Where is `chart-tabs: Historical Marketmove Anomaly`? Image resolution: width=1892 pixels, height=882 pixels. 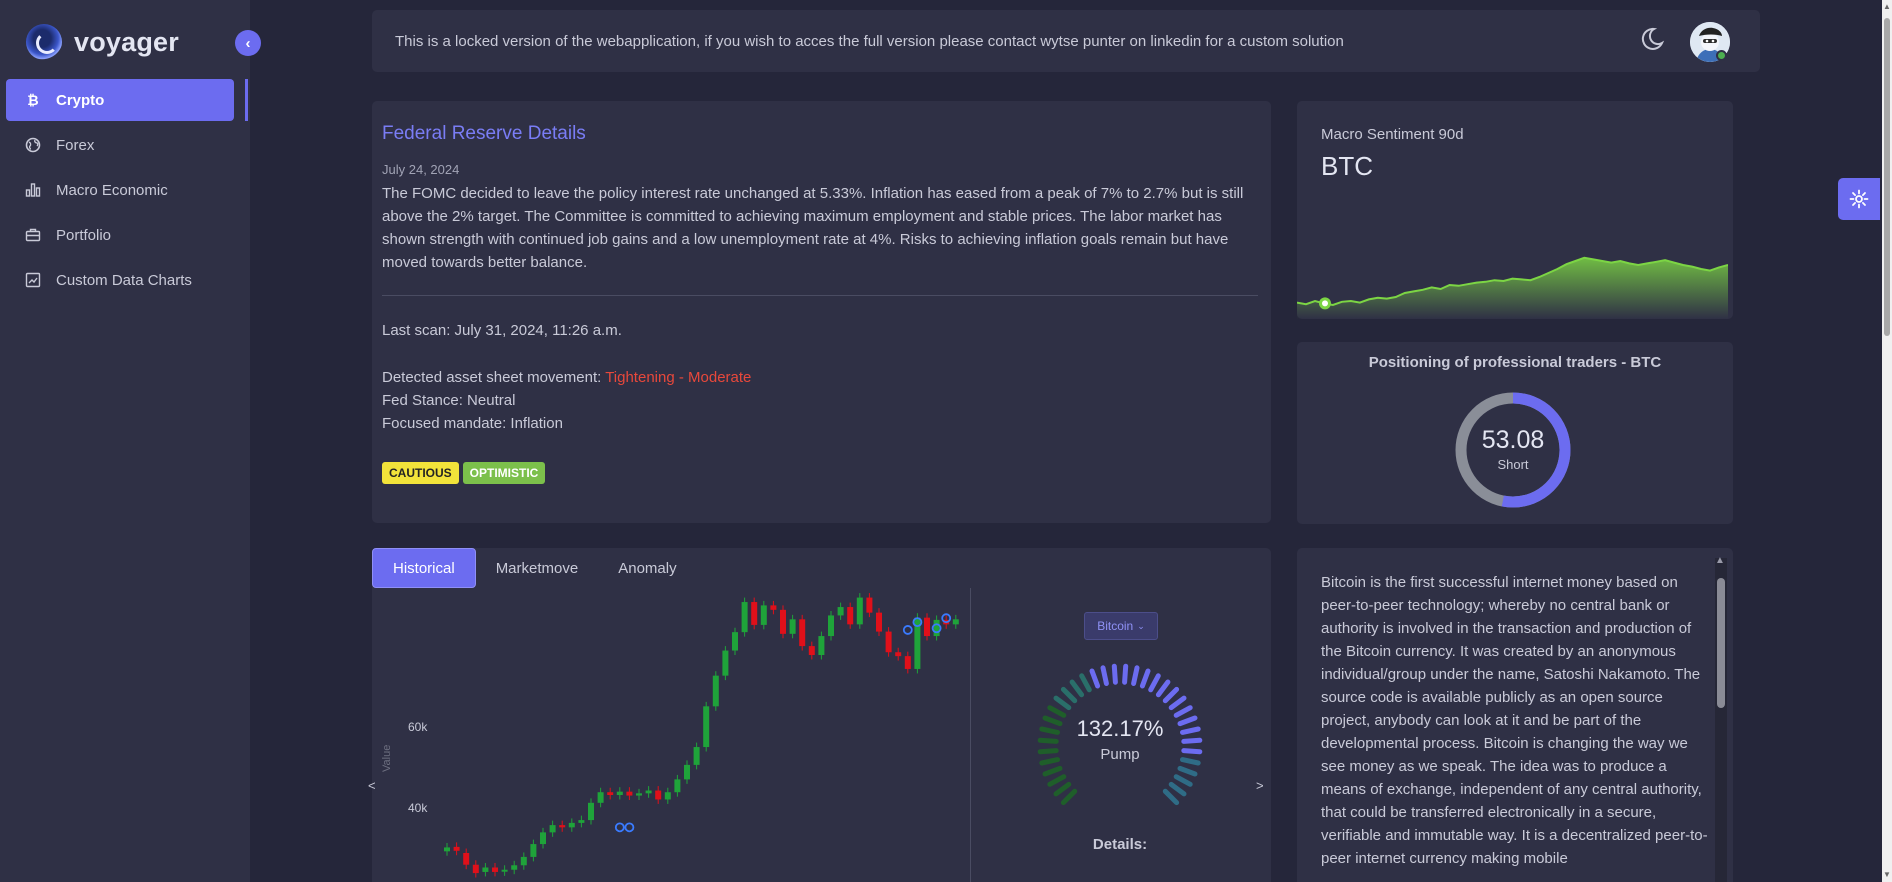
chart-tabs: Historical Marketmove Anomaly is located at coordinates (534, 568).